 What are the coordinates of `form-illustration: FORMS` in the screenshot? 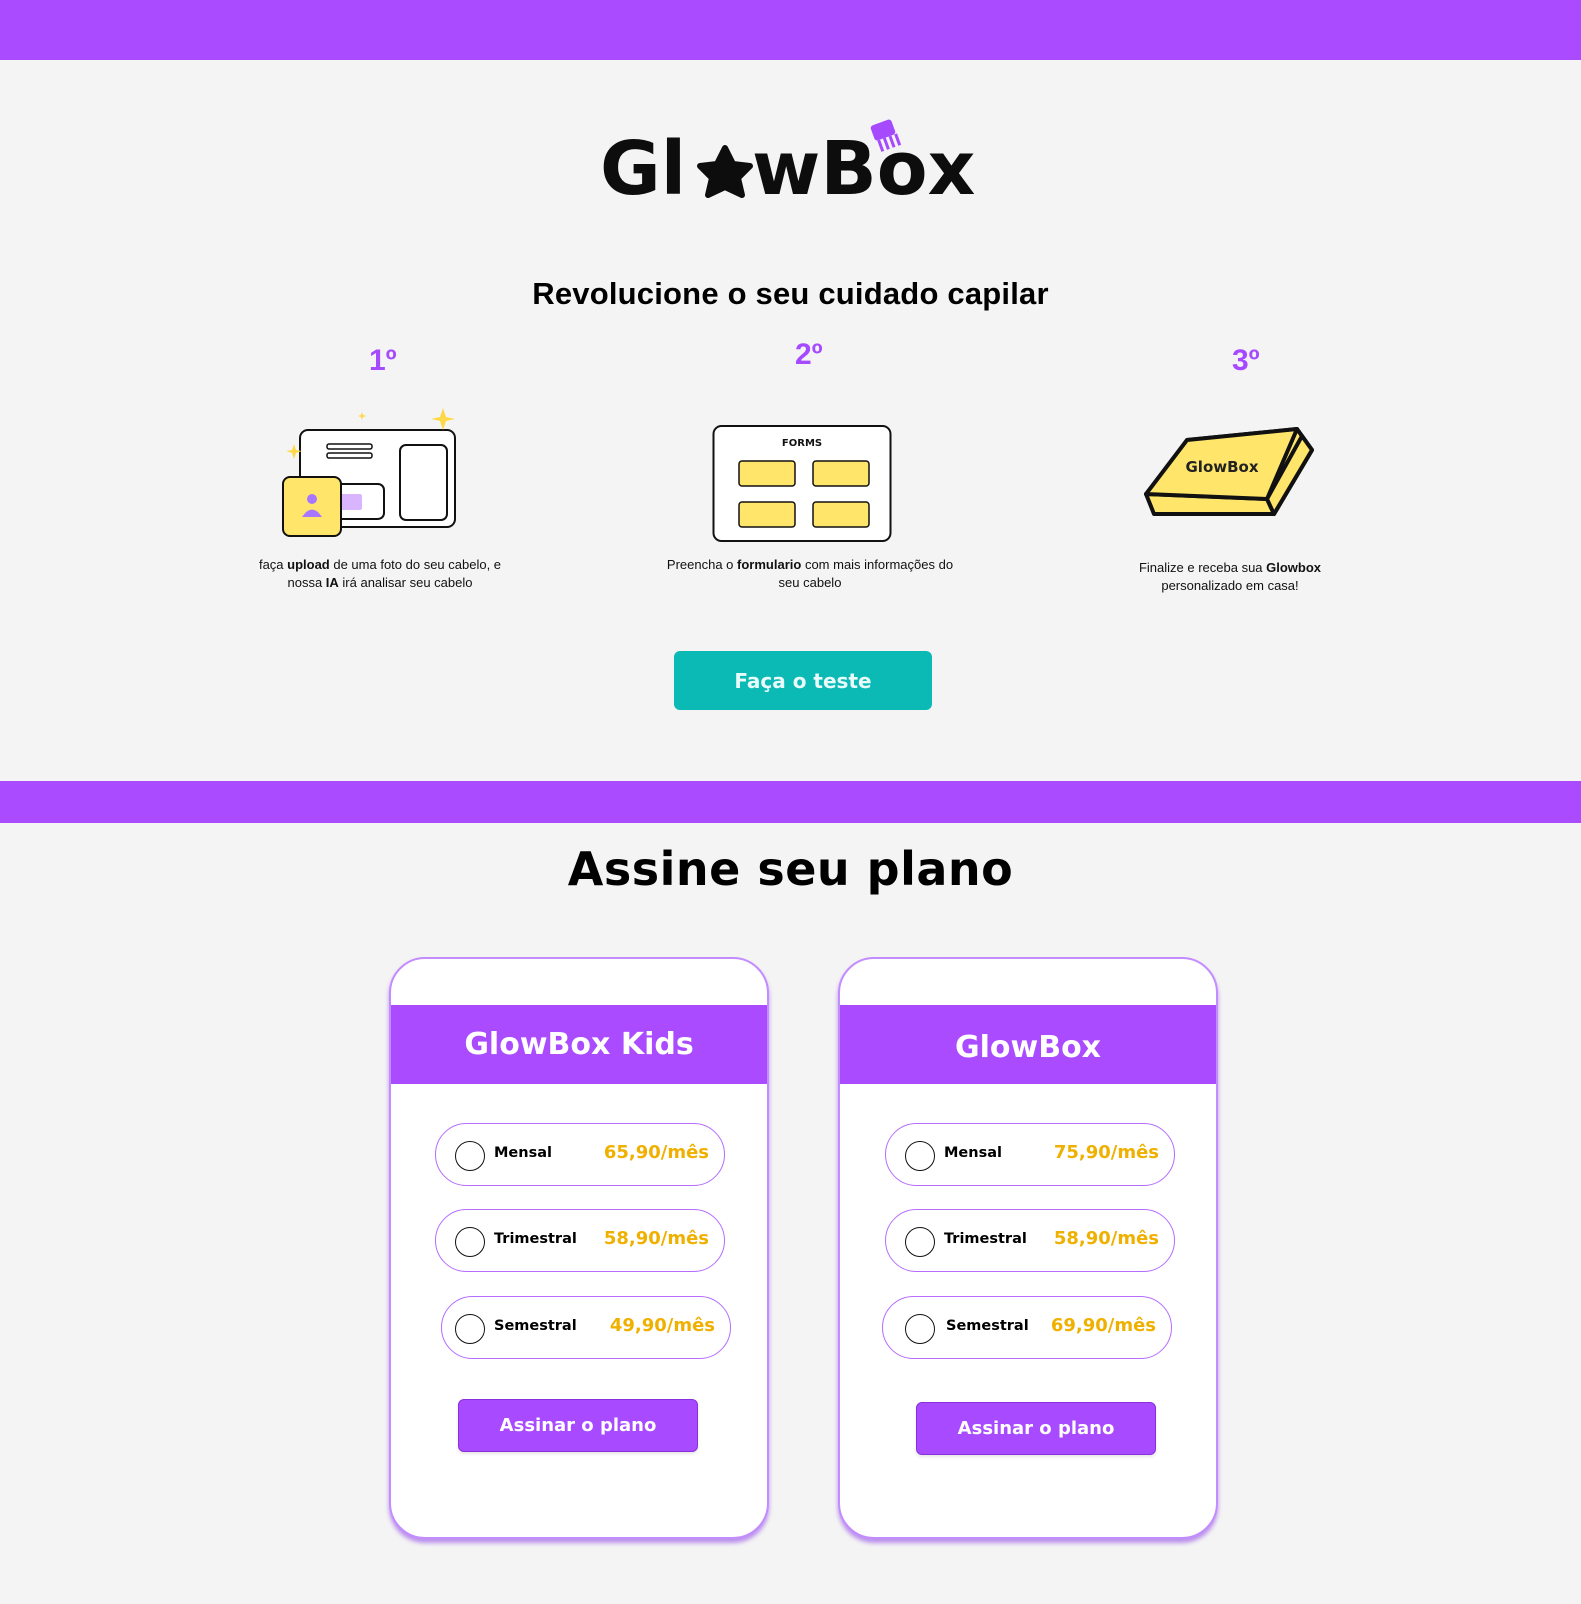 It's located at (802, 484).